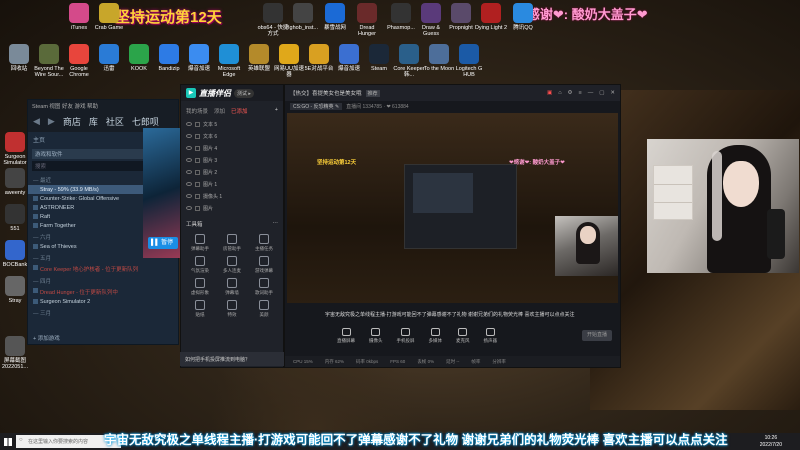  I want to click on desktop-icon: 暴雪战网, so click(335, 17).